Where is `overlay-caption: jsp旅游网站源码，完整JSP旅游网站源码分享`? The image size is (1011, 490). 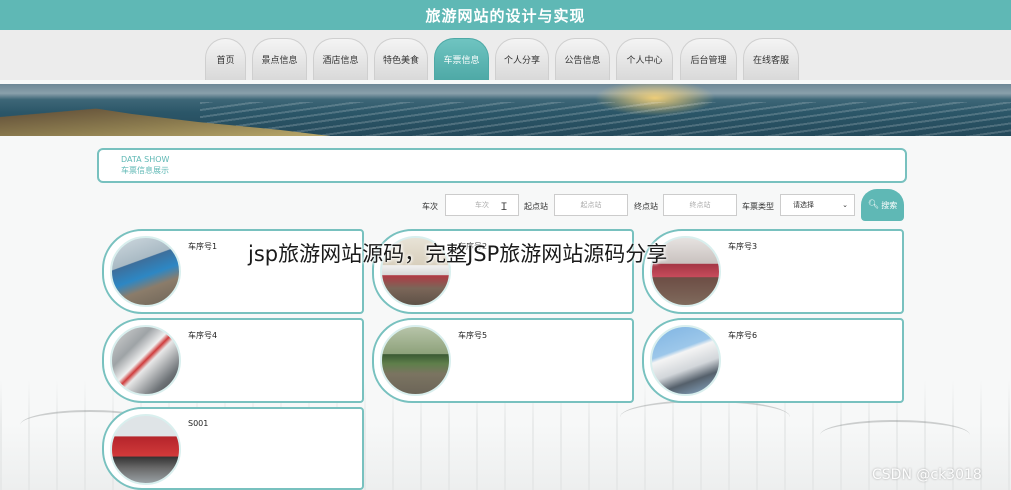 overlay-caption: jsp旅游网站源码，完整JSP旅游网站源码分享 is located at coordinates (458, 254).